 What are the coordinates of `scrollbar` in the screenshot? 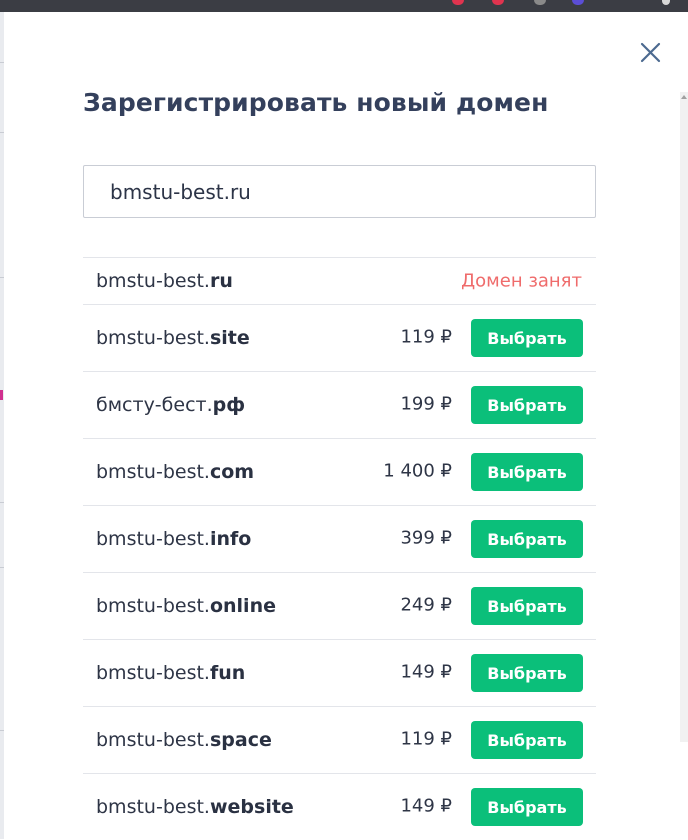 It's located at (684, 417).